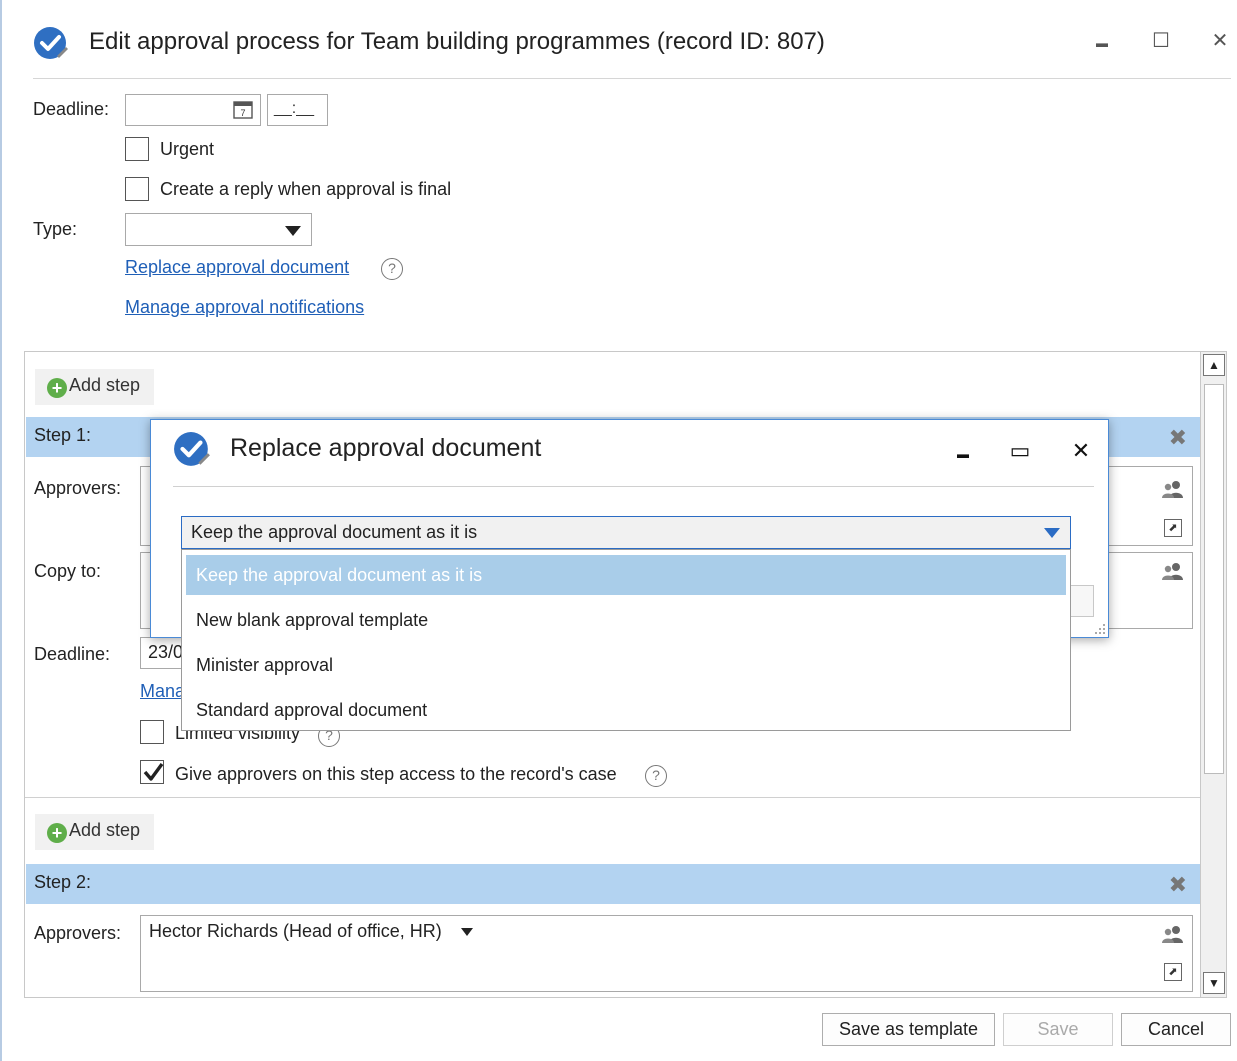 The width and height of the screenshot is (1237, 1061). What do you see at coordinates (386, 448) in the screenshot?
I see `dialog-title: Replace approval document` at bounding box center [386, 448].